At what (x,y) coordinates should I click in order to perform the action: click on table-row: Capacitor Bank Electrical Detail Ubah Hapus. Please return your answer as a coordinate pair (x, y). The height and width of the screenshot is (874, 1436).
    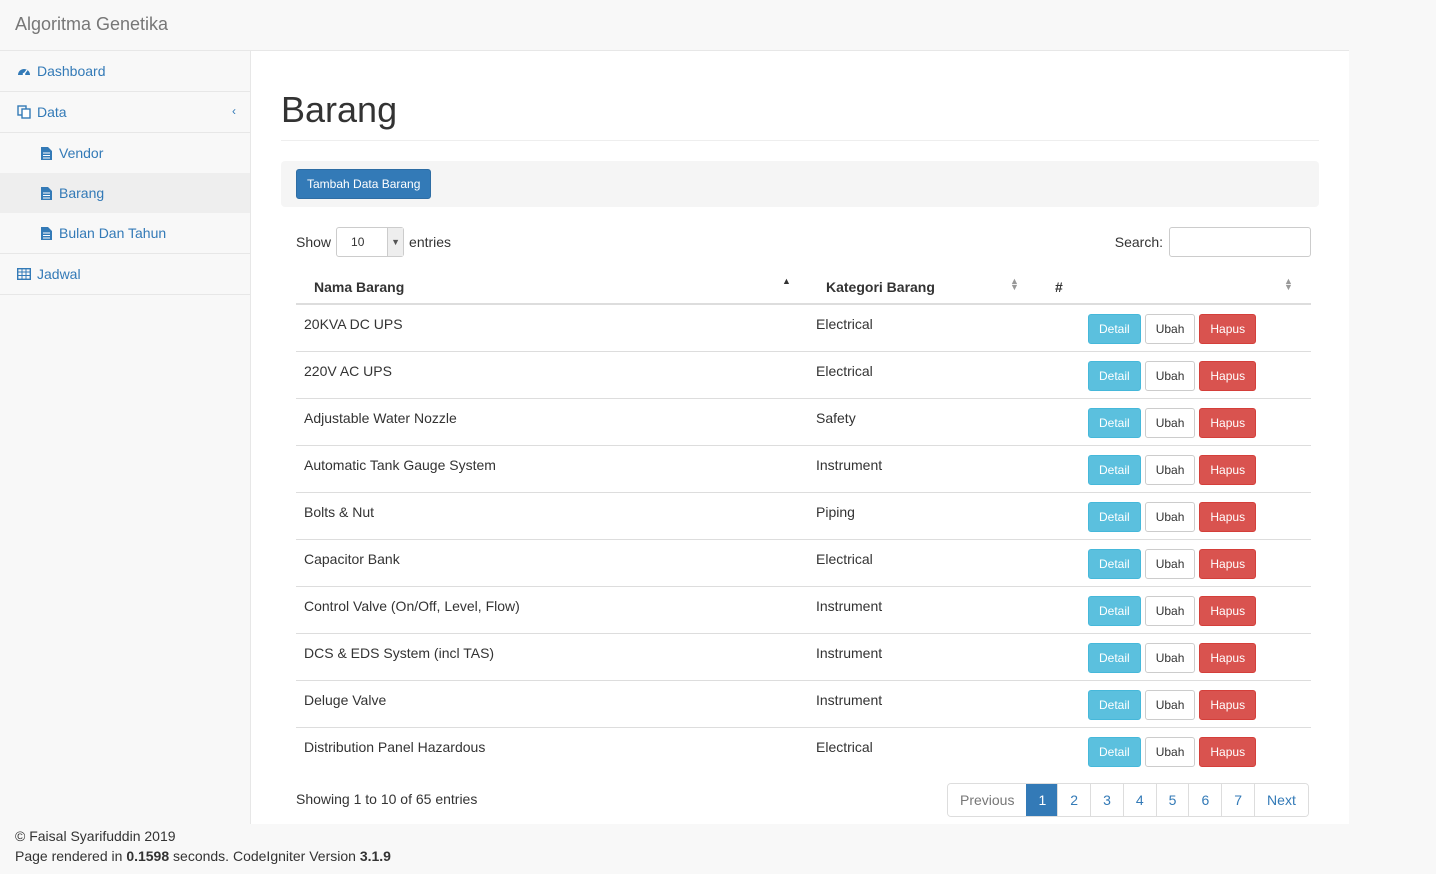
    Looking at the image, I should click on (803, 563).